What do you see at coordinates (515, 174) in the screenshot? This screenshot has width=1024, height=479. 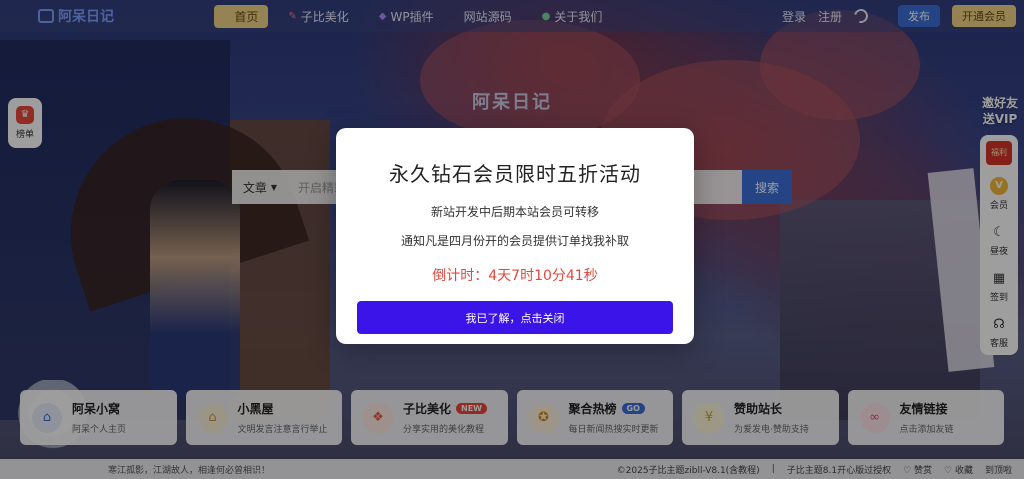 I see `modal-title: 永久钻石会员限时五折活动` at bounding box center [515, 174].